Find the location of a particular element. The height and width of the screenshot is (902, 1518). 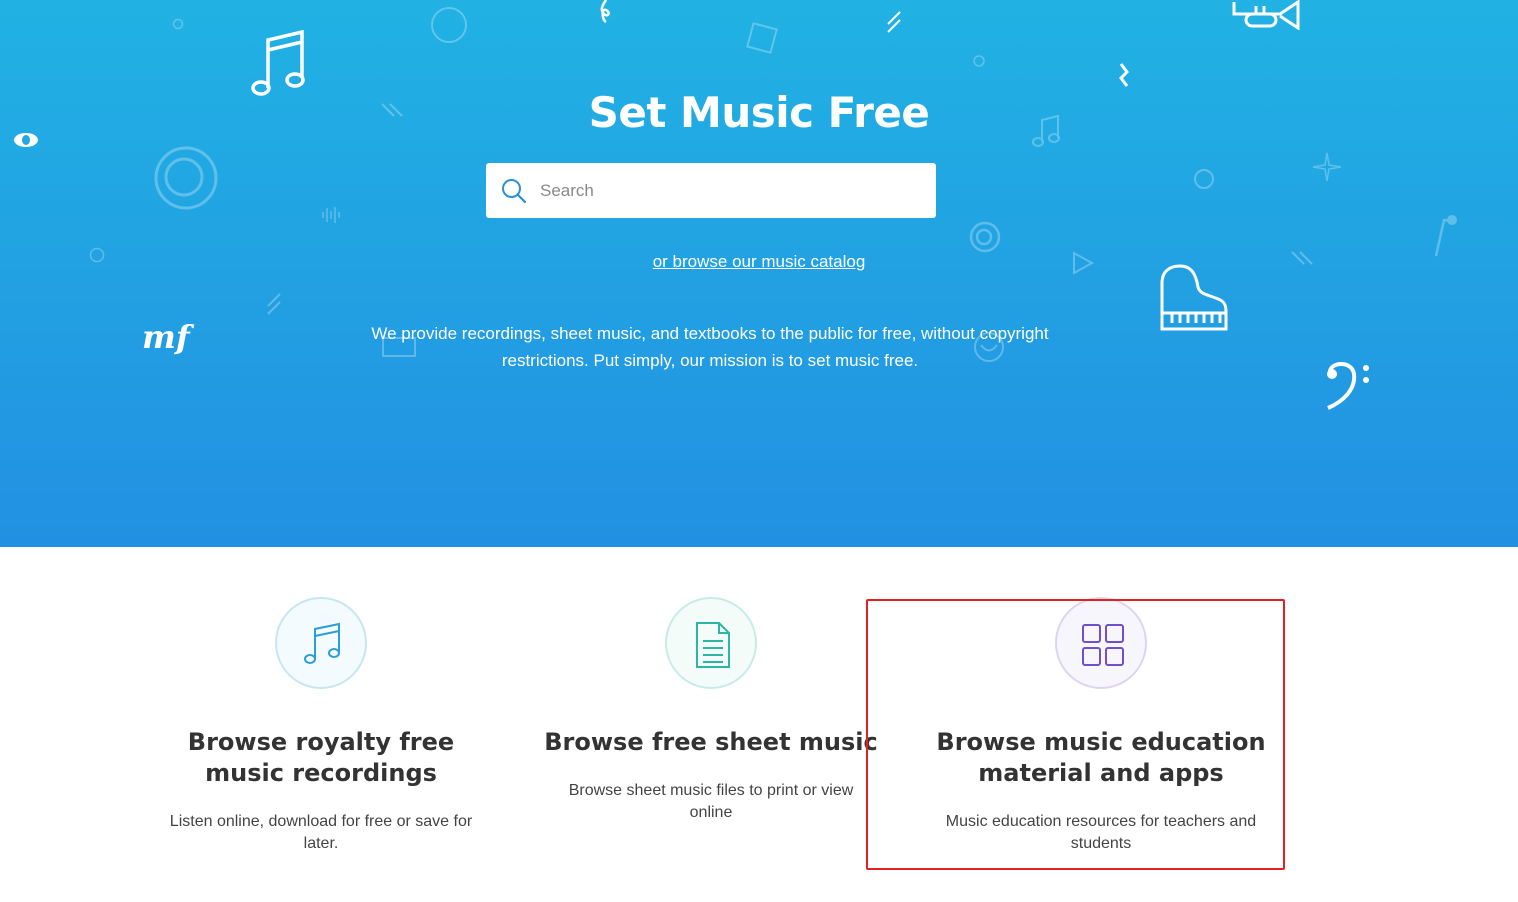

grid-apps-icon is located at coordinates (1103, 645).